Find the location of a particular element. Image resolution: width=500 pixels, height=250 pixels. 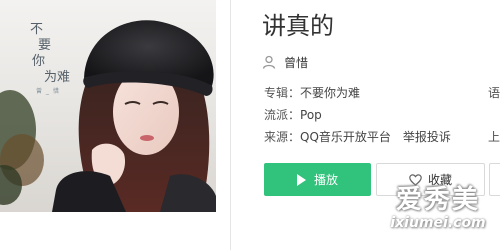

source-link: QQ音乐开放平台 is located at coordinates (345, 137).